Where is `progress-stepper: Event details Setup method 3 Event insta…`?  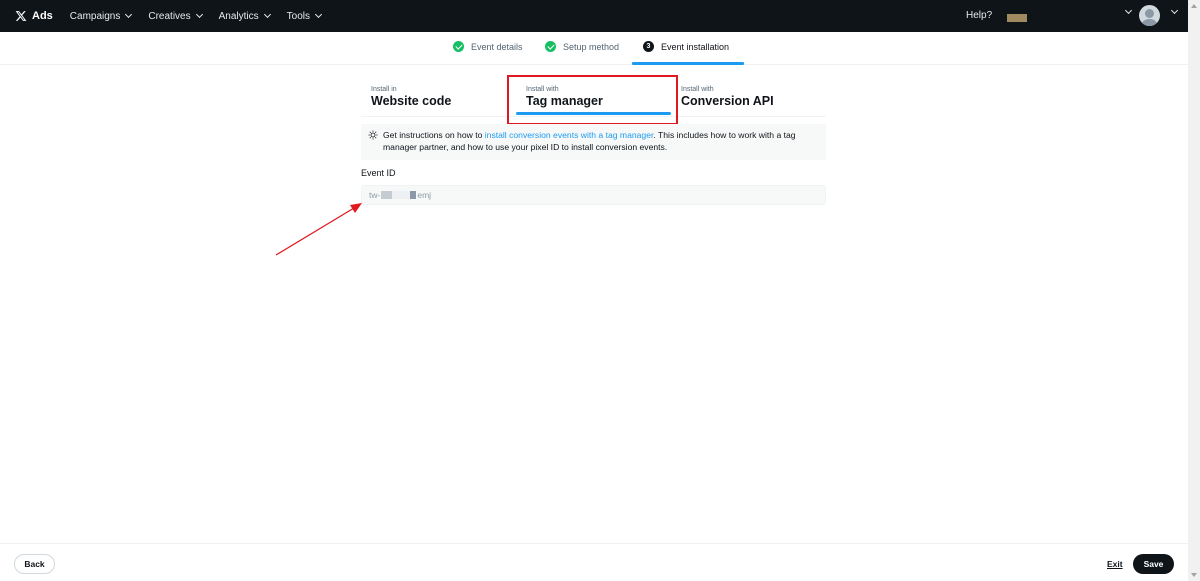
progress-stepper: Event details Setup method 3 Event insta… is located at coordinates (594, 48).